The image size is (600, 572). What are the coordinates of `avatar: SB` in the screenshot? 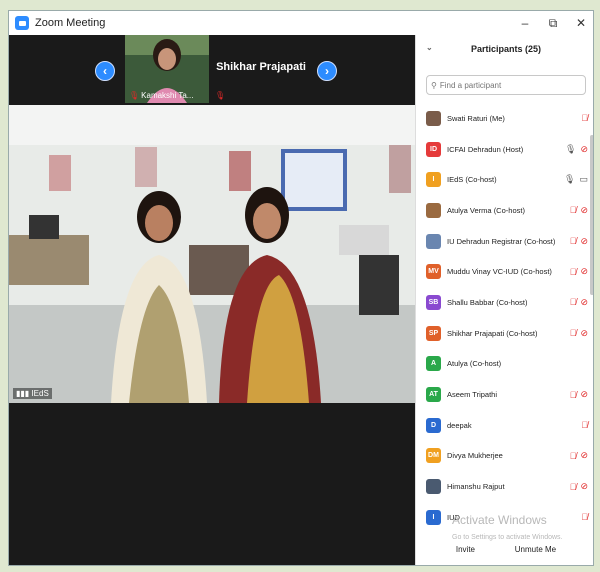 It's located at (433, 302).